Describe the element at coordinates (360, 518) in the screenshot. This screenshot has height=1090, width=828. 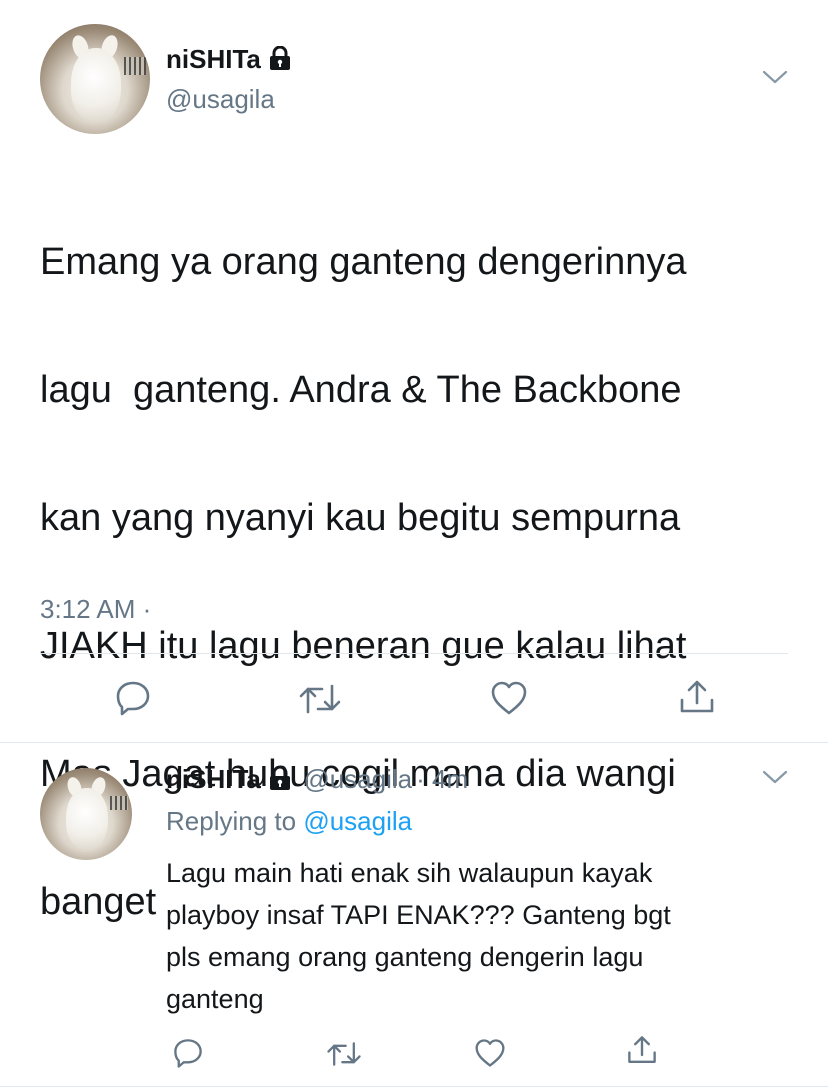
I see `tweet-text-line: kan yang nyanyi kau begitu sempurna` at that location.